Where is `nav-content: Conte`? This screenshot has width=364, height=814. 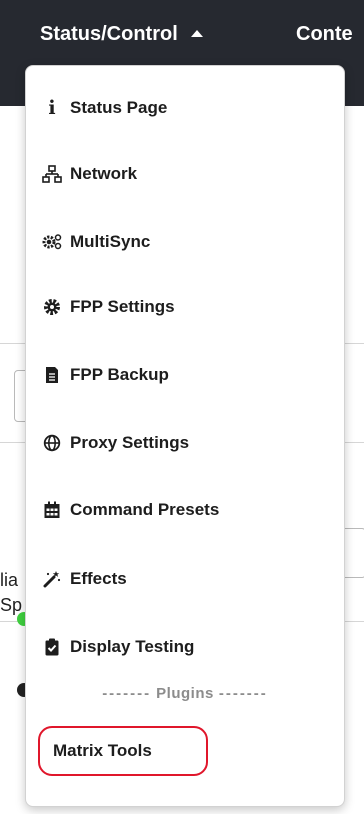
nav-content: Conte is located at coordinates (324, 34).